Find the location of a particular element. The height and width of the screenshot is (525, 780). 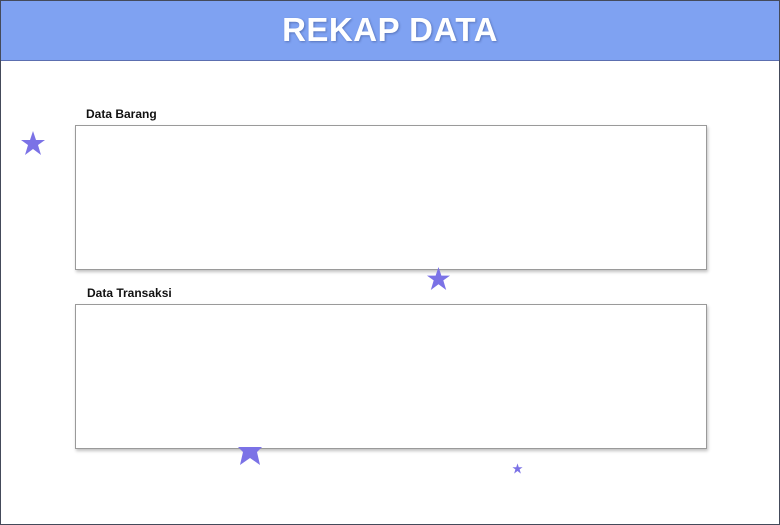

header-bar: REKAP DATA is located at coordinates (390, 31).